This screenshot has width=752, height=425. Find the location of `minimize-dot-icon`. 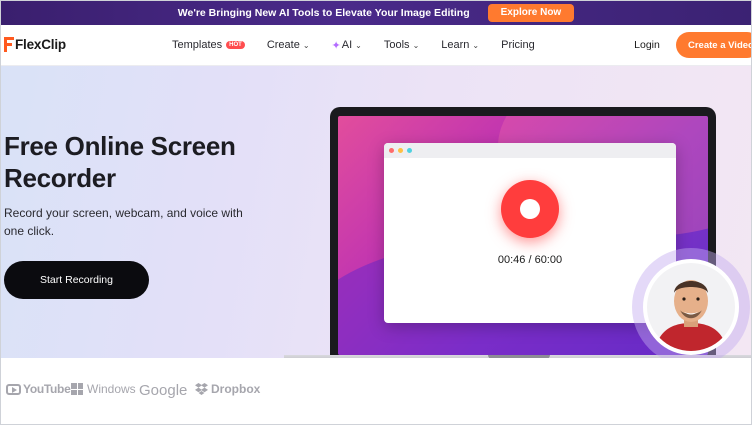

minimize-dot-icon is located at coordinates (400, 150).